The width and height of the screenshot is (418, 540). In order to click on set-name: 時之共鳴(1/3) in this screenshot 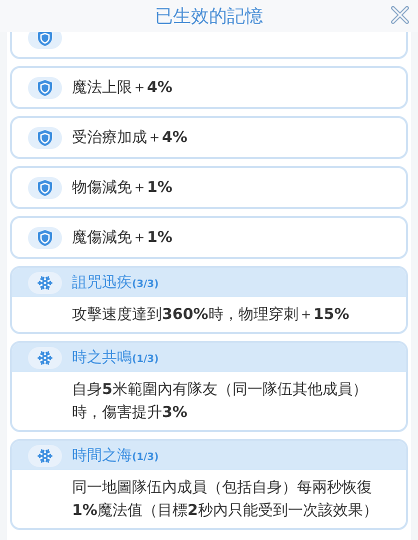, I will do `click(115, 357)`.